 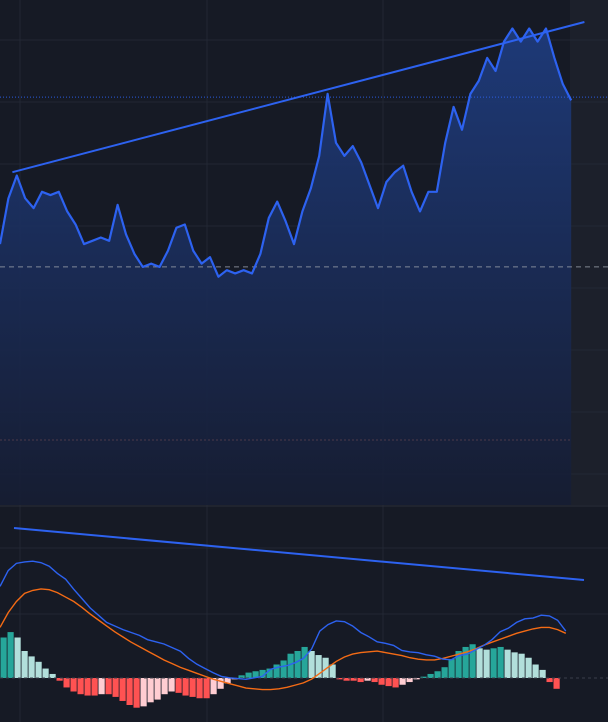 I want to click on chart-background-layer, so click(x=589, y=252).